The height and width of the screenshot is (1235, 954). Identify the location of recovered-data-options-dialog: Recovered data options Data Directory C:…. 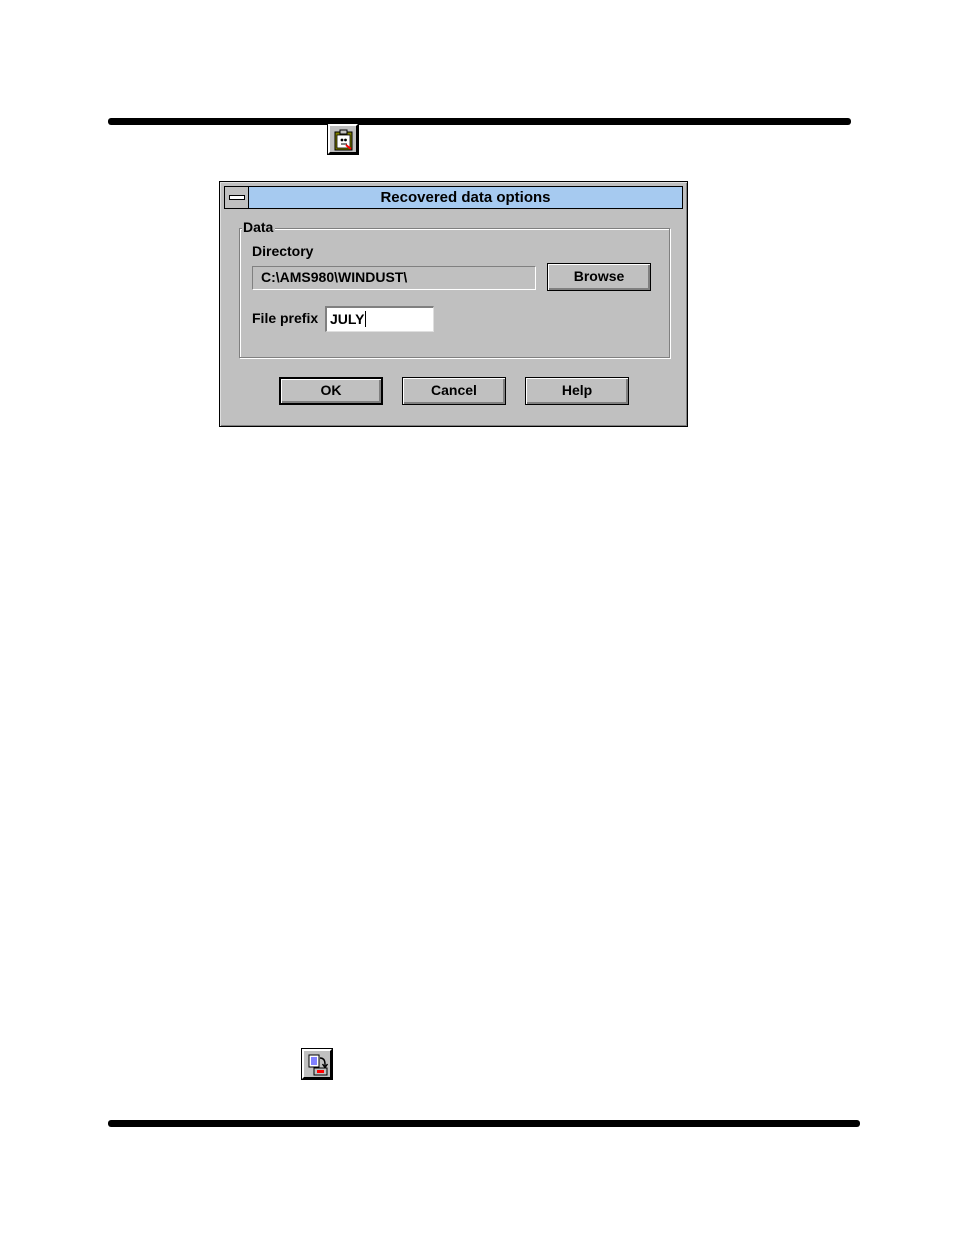
(453, 304).